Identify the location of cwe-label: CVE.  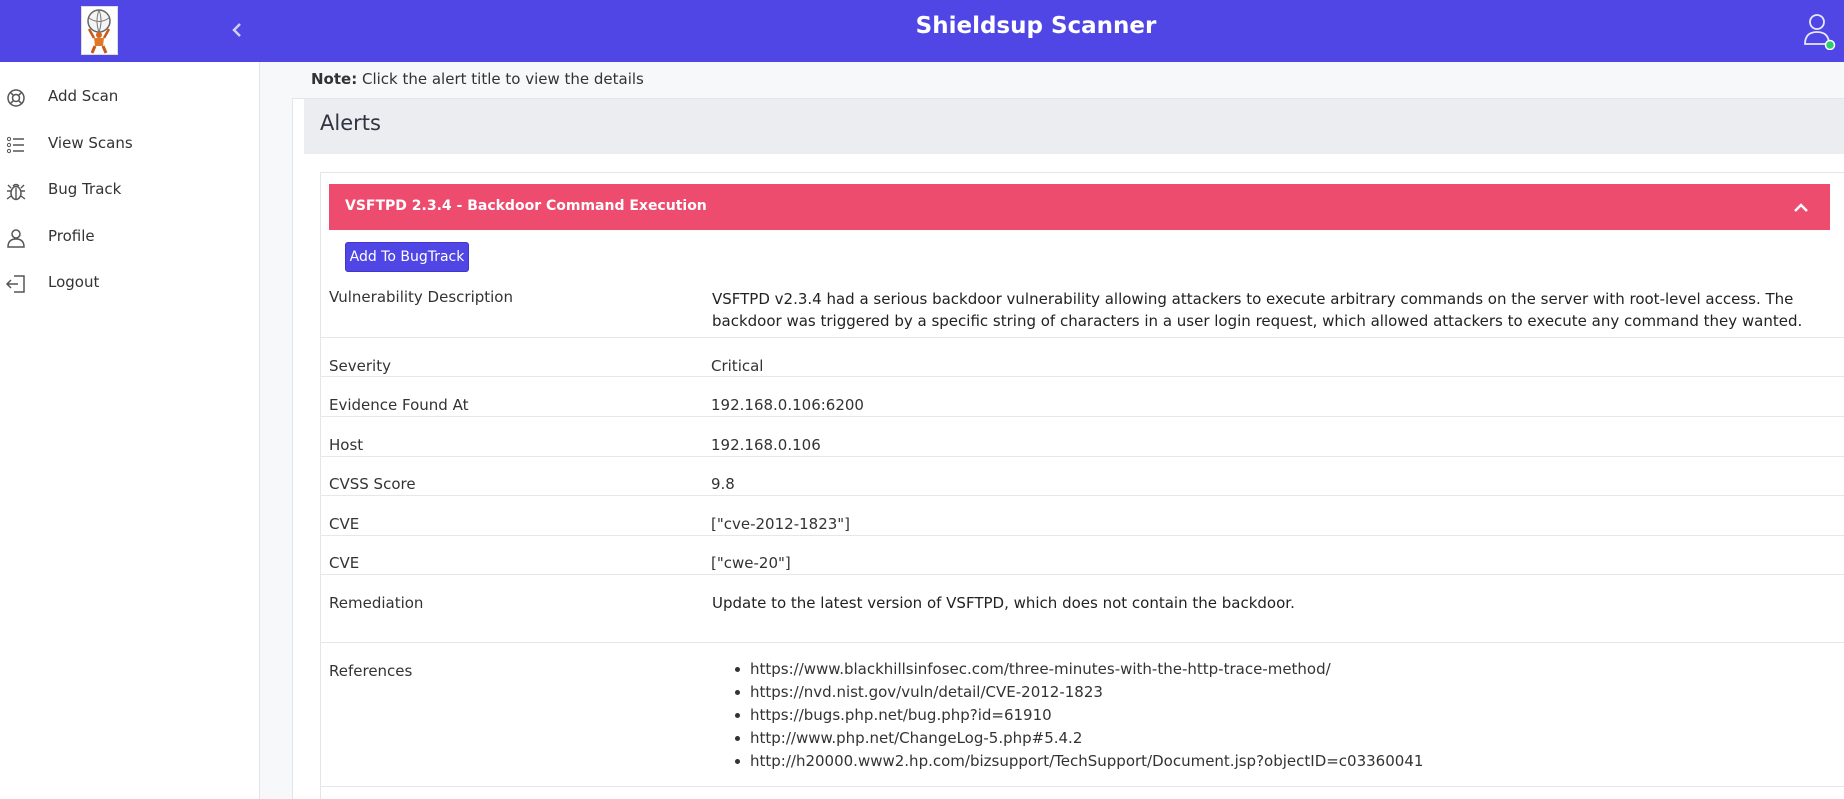
(344, 563).